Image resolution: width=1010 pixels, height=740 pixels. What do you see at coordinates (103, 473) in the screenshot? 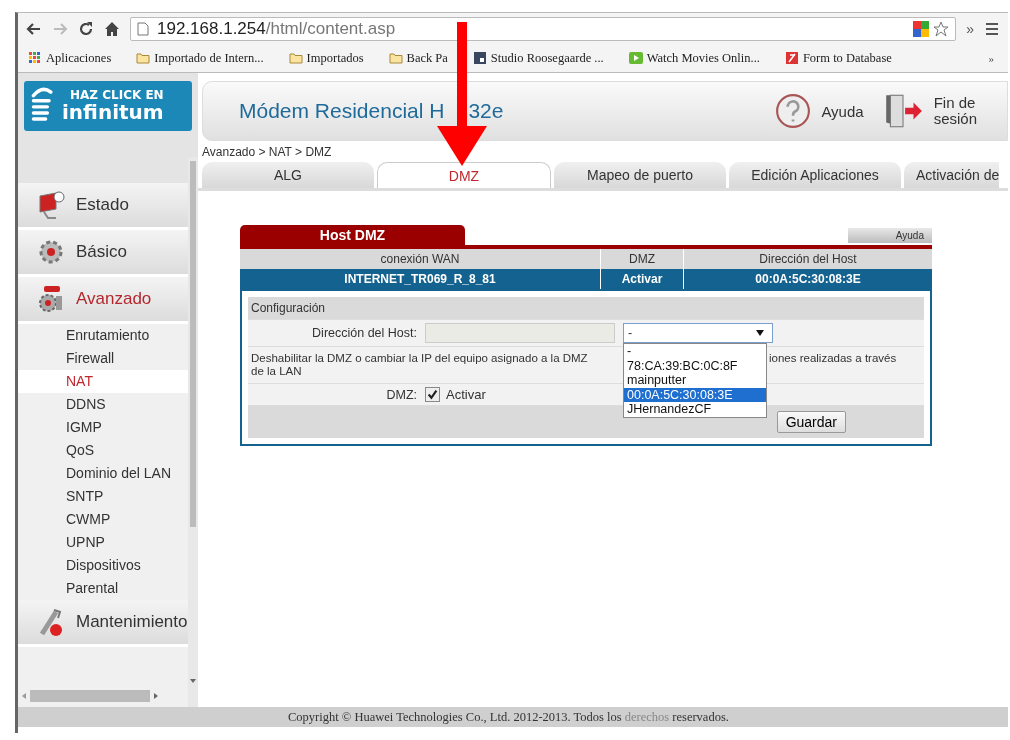
I see `sidebar-item: Dominio del LAN` at bounding box center [103, 473].